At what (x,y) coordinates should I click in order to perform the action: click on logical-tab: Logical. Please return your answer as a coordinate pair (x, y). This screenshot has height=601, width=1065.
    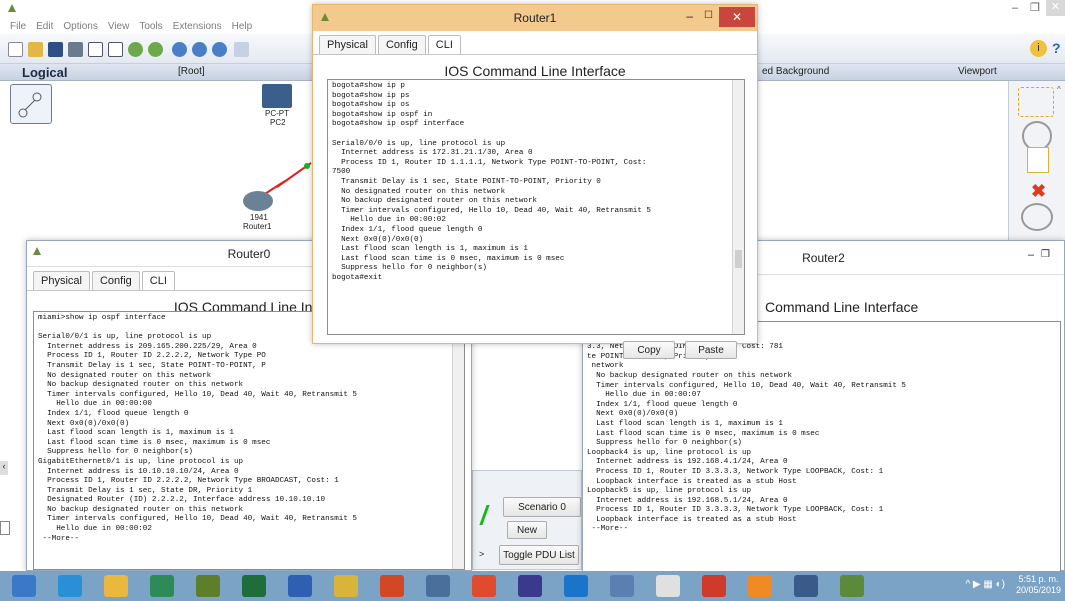
    Looking at the image, I should click on (45, 72).